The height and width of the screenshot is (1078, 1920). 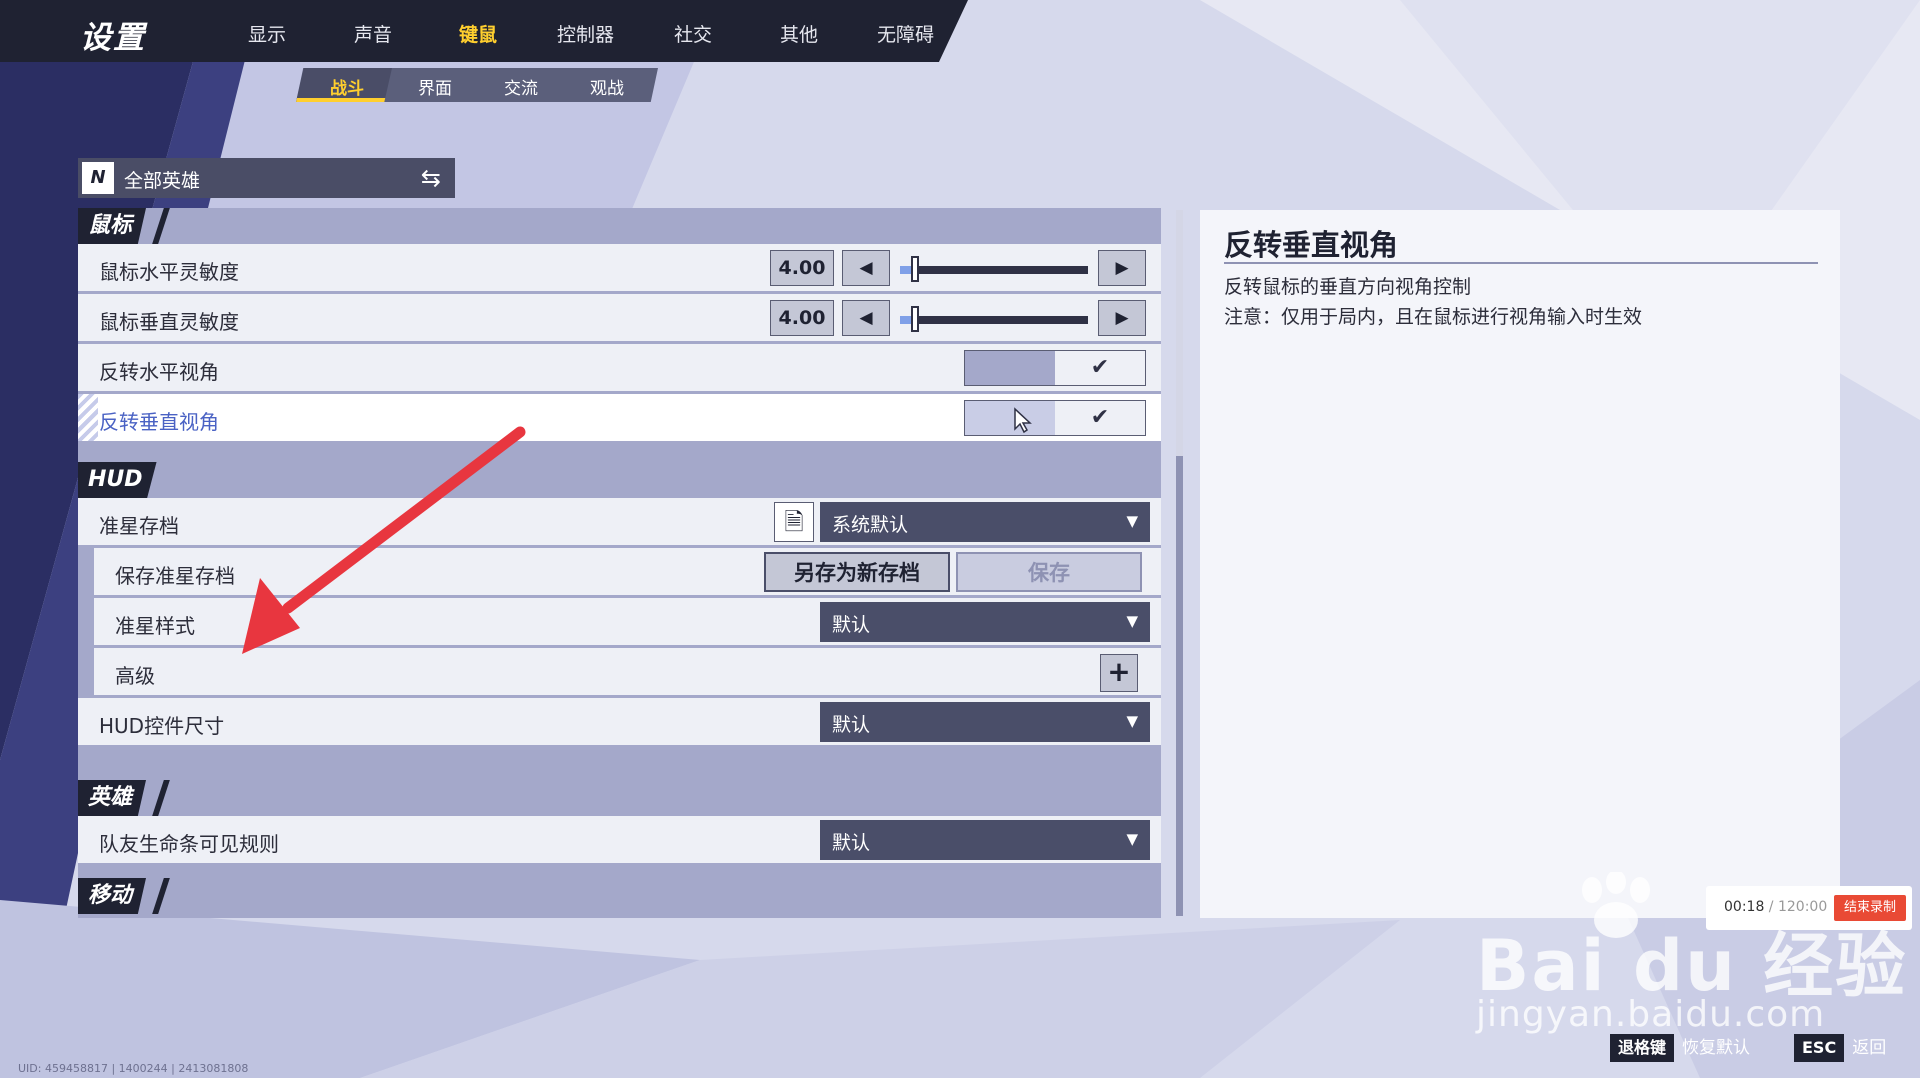 What do you see at coordinates (159, 422) in the screenshot?
I see `setting-label: 反转垂直视角` at bounding box center [159, 422].